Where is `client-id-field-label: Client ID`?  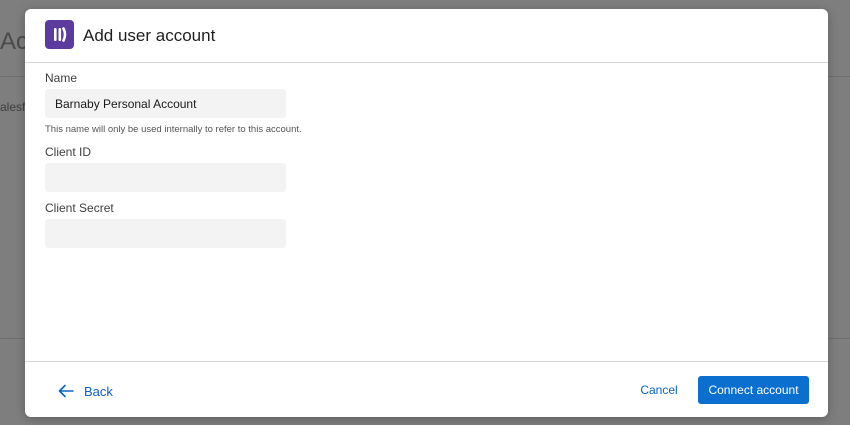
client-id-field-label: Client ID is located at coordinates (68, 152).